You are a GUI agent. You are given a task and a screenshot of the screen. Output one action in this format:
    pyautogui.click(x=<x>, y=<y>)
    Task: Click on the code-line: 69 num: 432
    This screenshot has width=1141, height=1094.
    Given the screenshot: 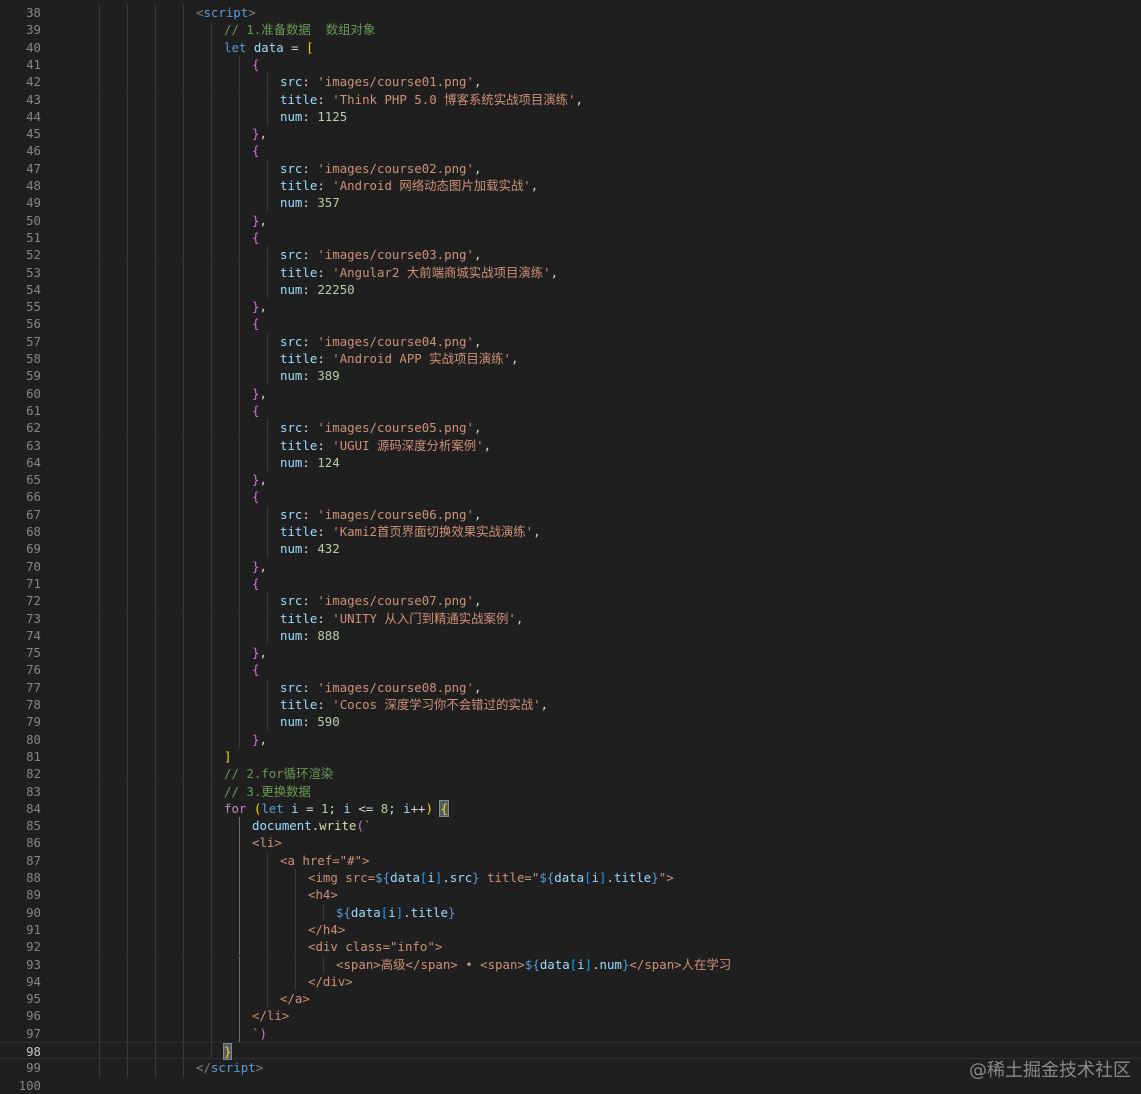 What is the action you would take?
    pyautogui.click(x=570, y=549)
    